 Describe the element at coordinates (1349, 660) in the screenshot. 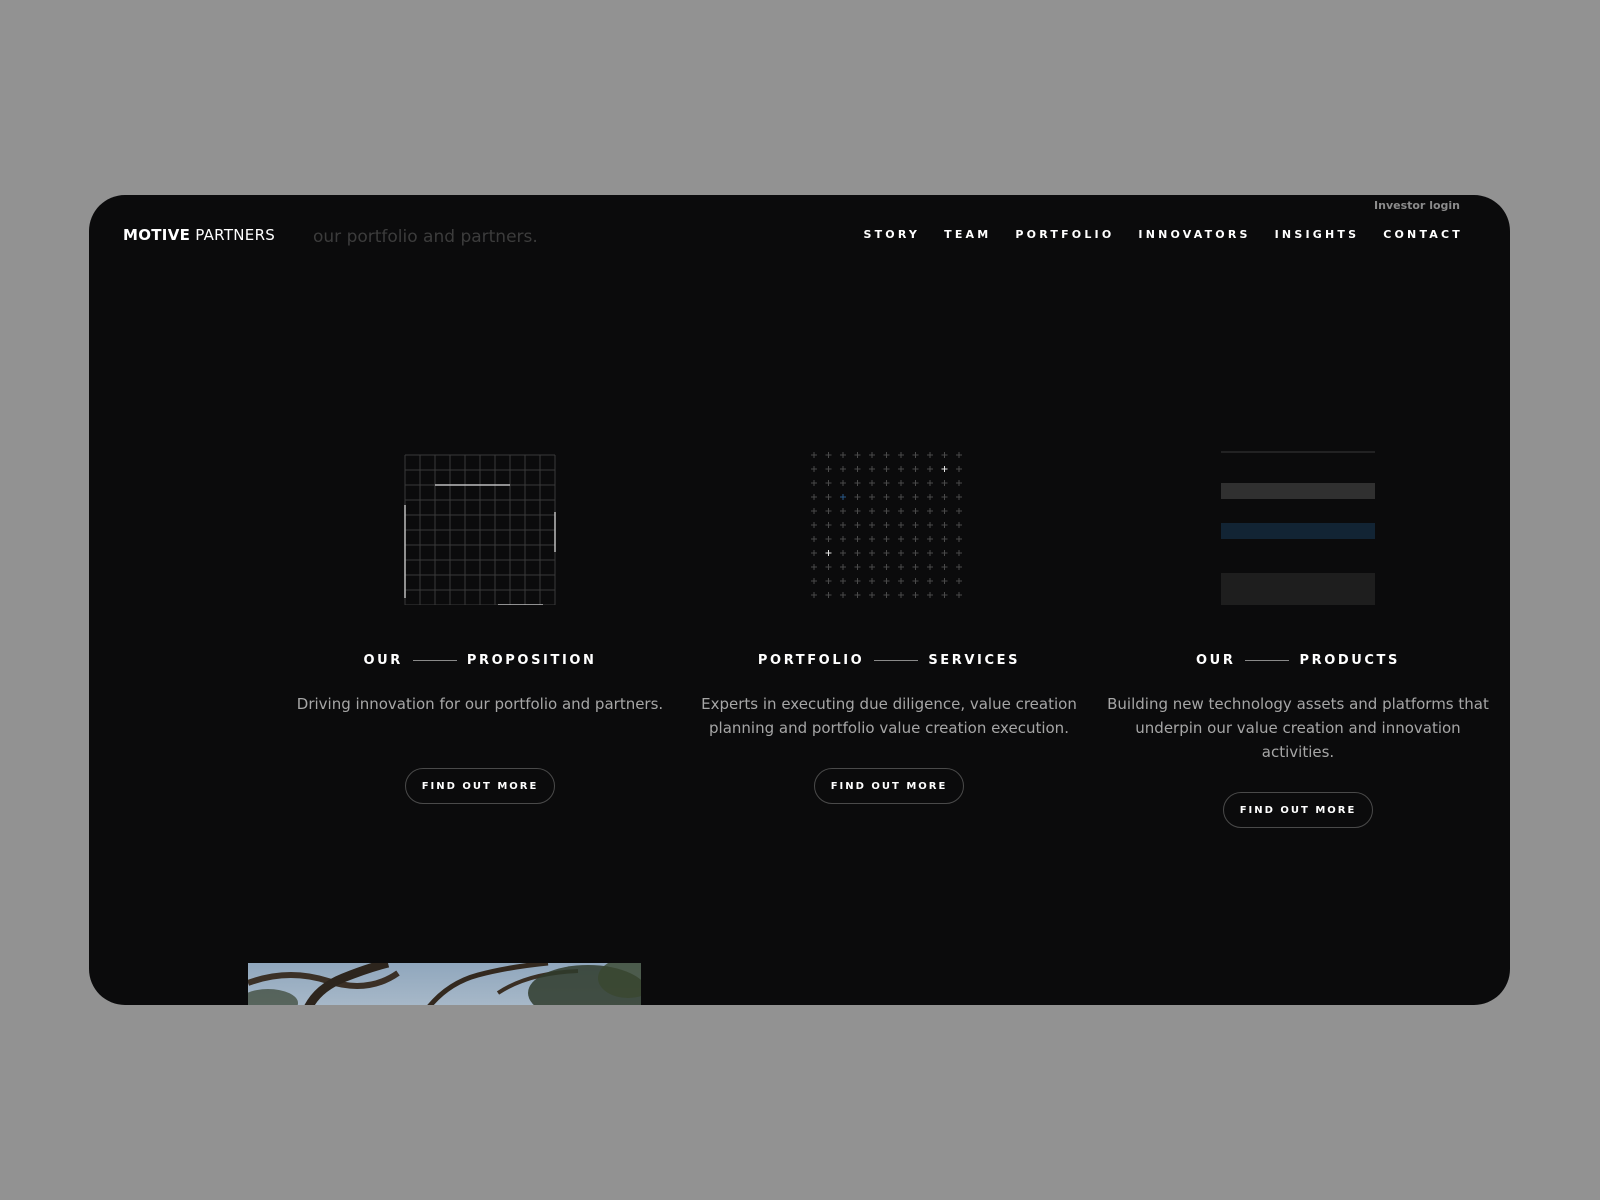

I see `card-title-right: PRODUCTS` at that location.